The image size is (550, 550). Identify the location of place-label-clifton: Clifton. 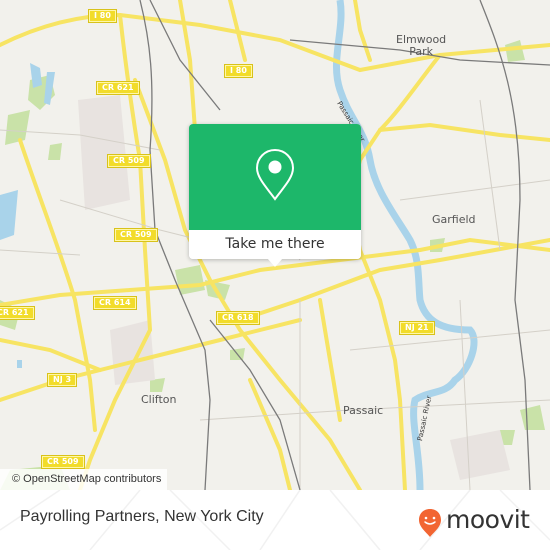
(159, 399).